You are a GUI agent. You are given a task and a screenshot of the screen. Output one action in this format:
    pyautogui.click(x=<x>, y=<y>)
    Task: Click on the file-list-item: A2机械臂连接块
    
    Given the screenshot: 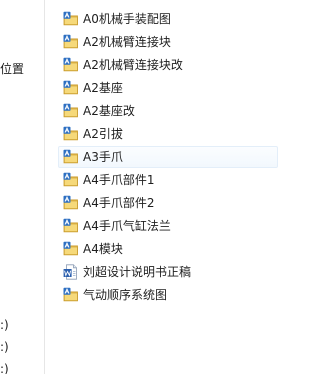 What is the action you would take?
    pyautogui.click(x=168, y=42)
    